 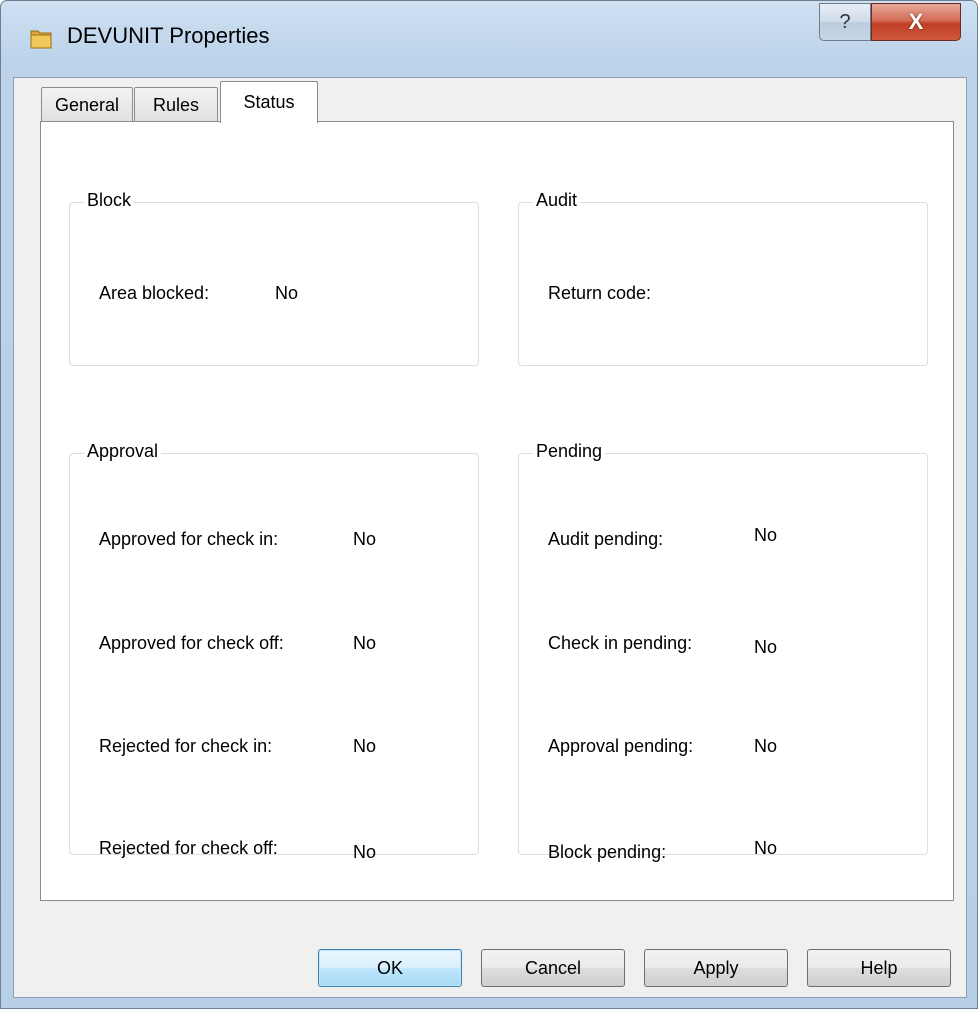 I want to click on help-button: Help, so click(x=879, y=968).